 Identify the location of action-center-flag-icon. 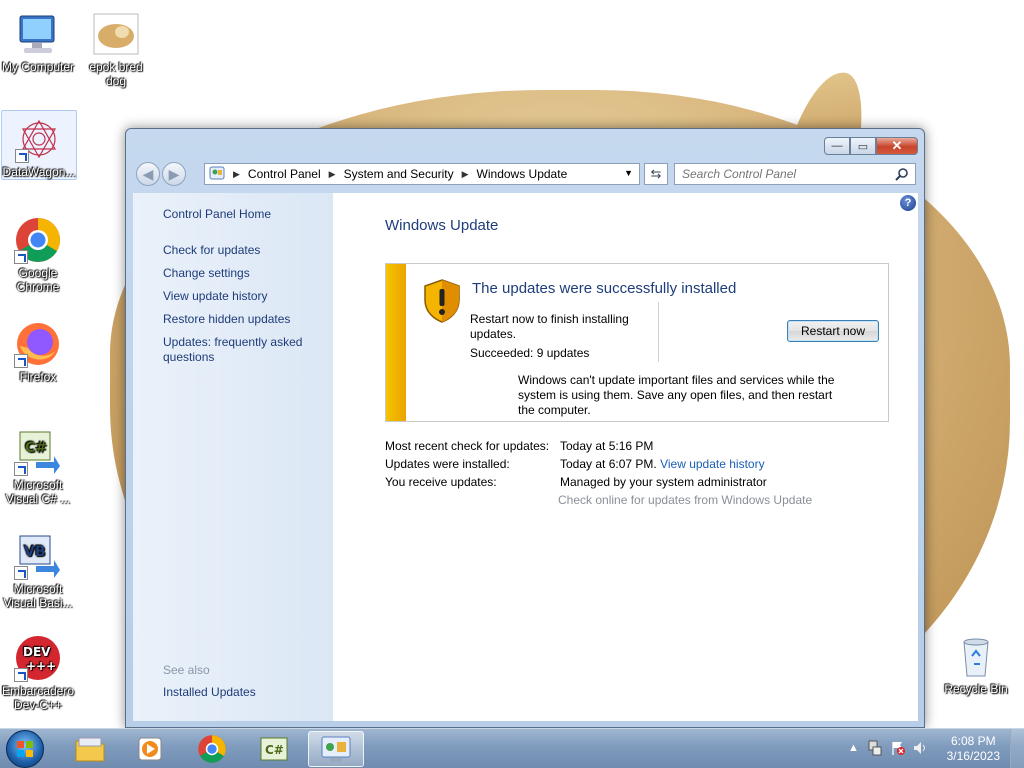
(898, 749).